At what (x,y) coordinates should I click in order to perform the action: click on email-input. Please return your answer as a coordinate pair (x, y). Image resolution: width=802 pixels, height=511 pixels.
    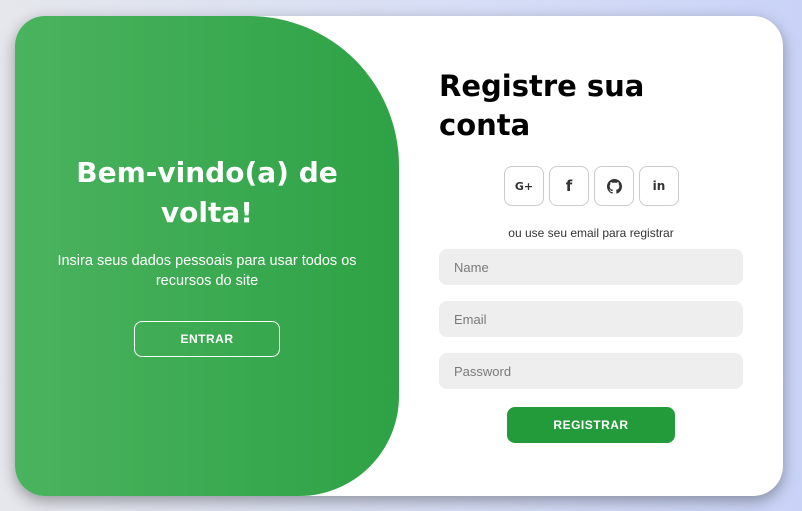
    Looking at the image, I should click on (591, 319).